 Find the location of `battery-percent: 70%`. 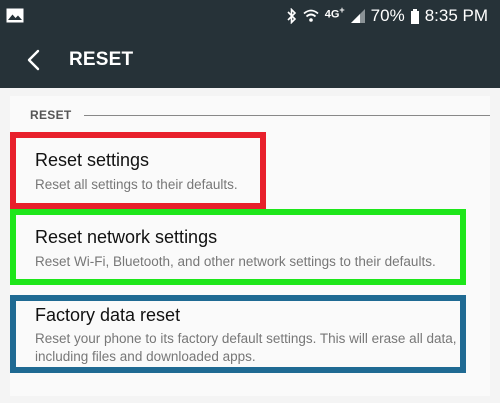

battery-percent: 70% is located at coordinates (387, 15).